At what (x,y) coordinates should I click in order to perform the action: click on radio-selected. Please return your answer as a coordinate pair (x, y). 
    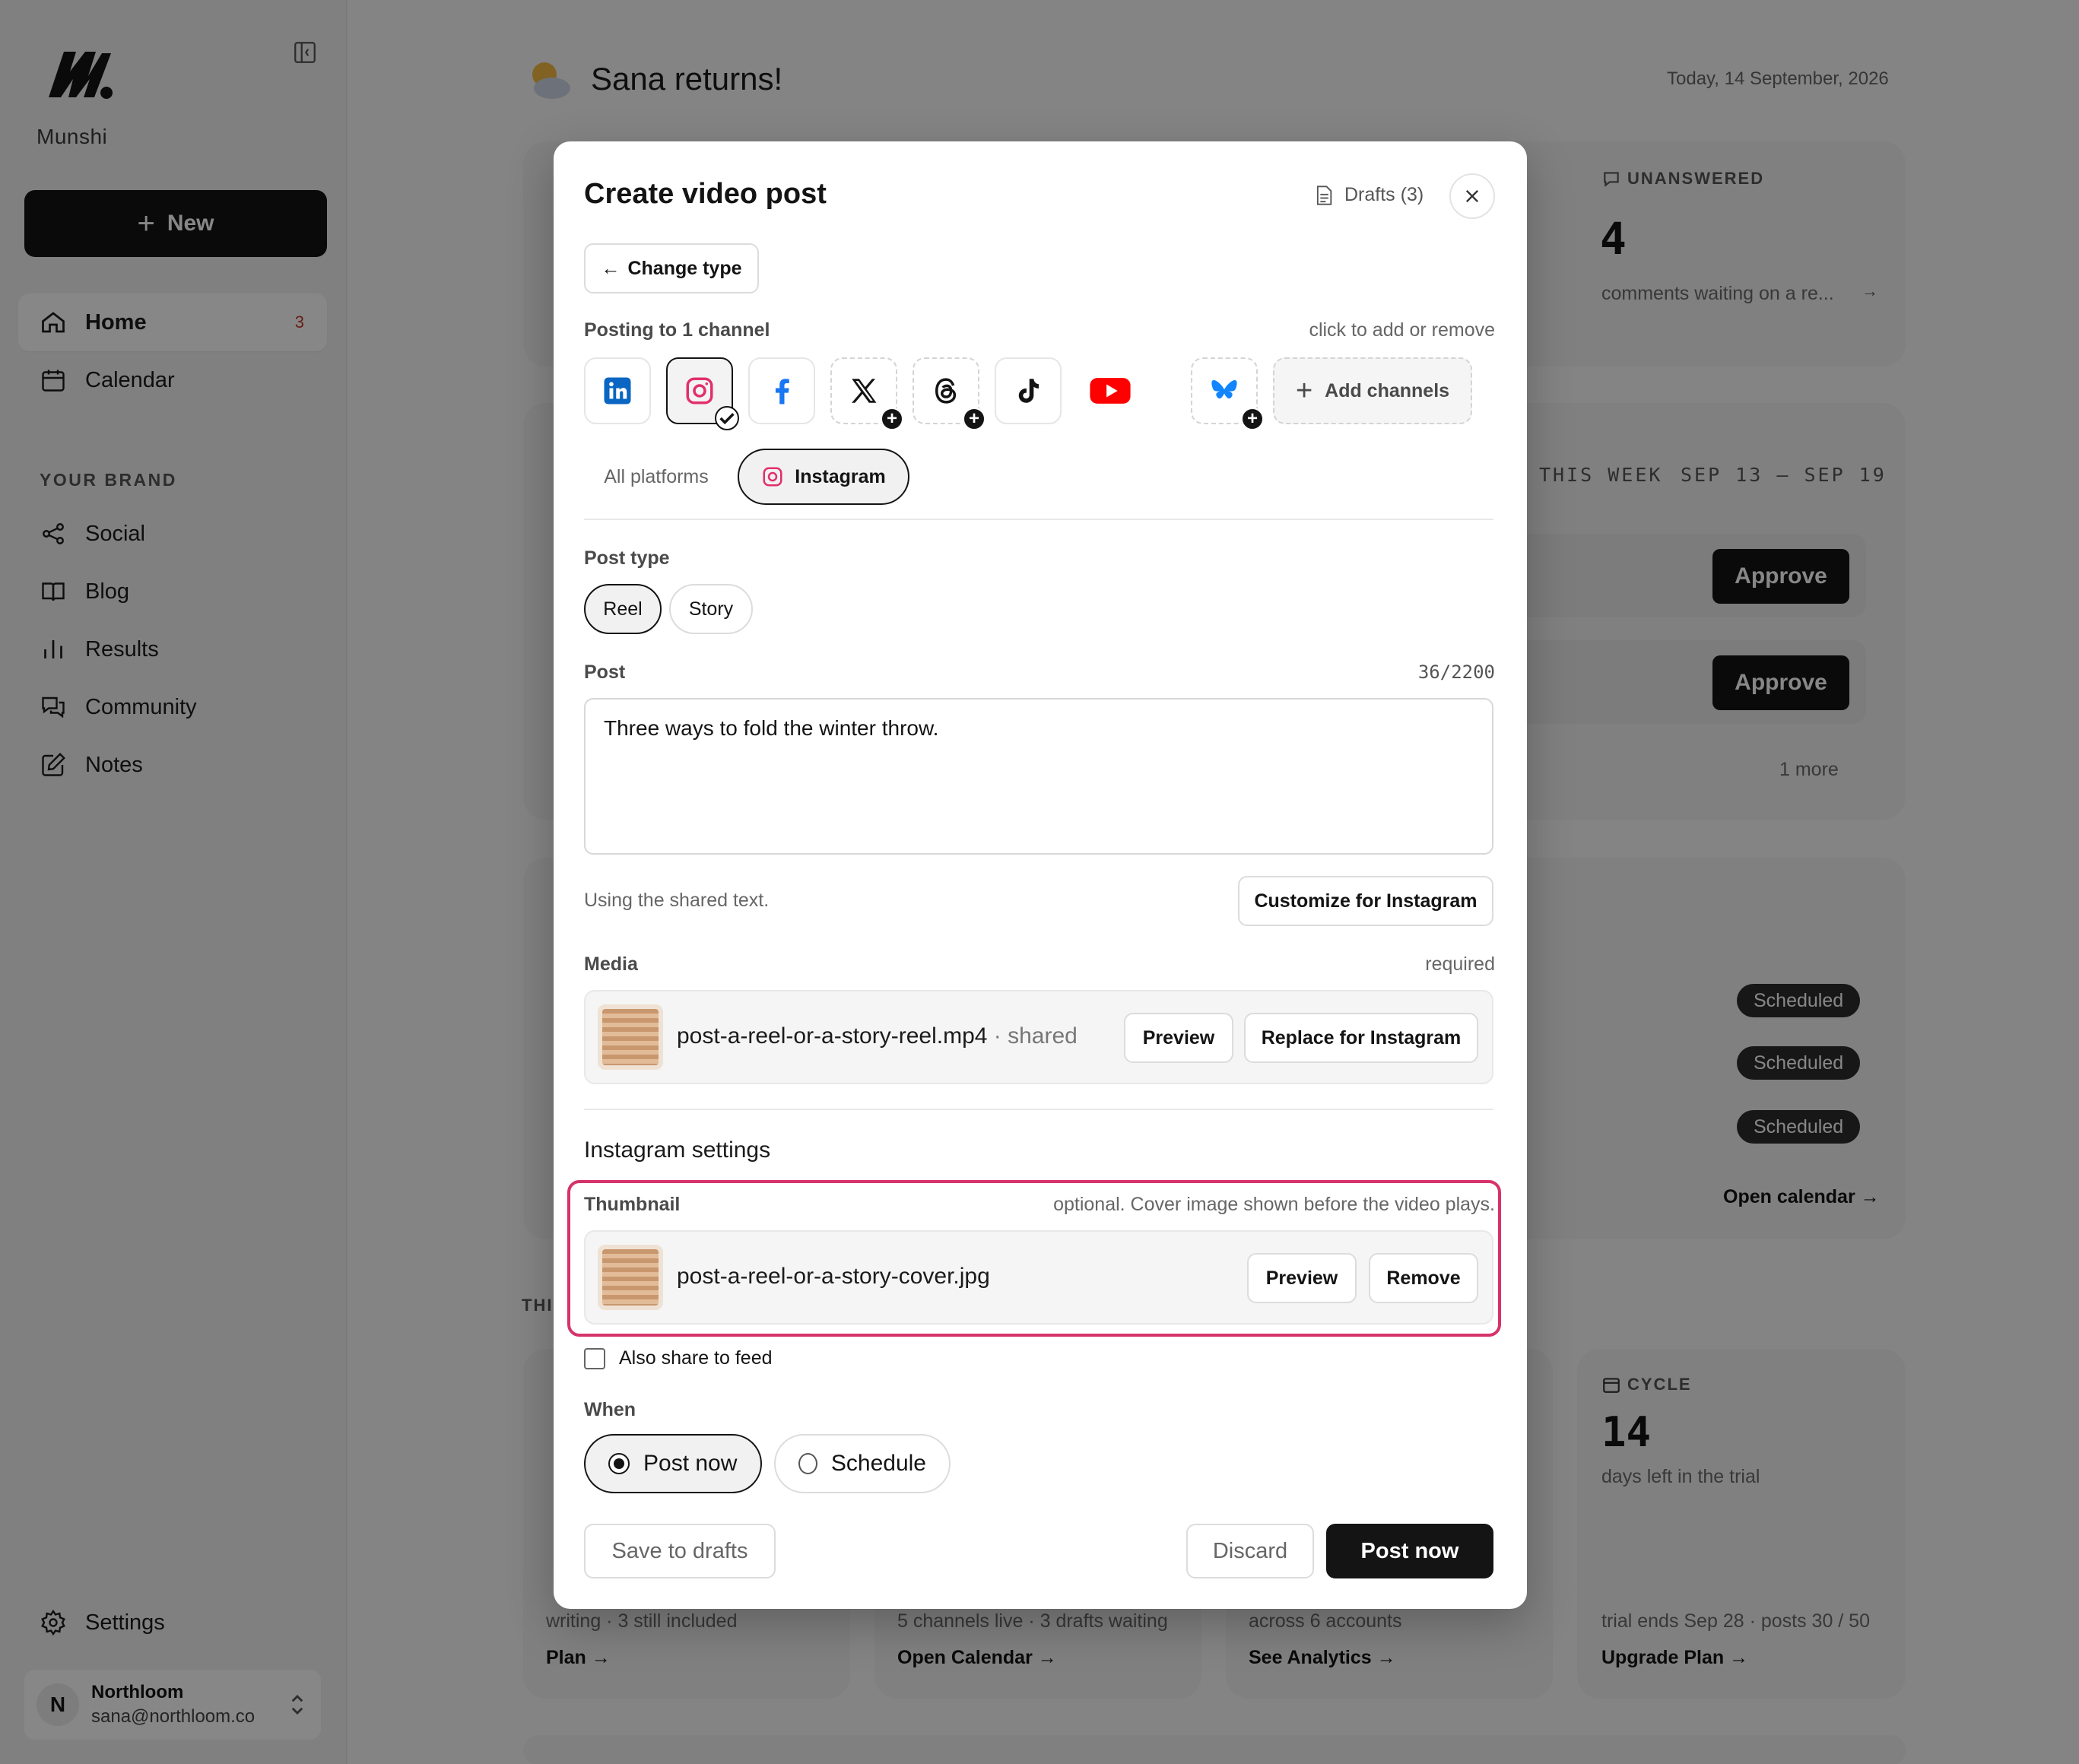
    Looking at the image, I should click on (619, 1463).